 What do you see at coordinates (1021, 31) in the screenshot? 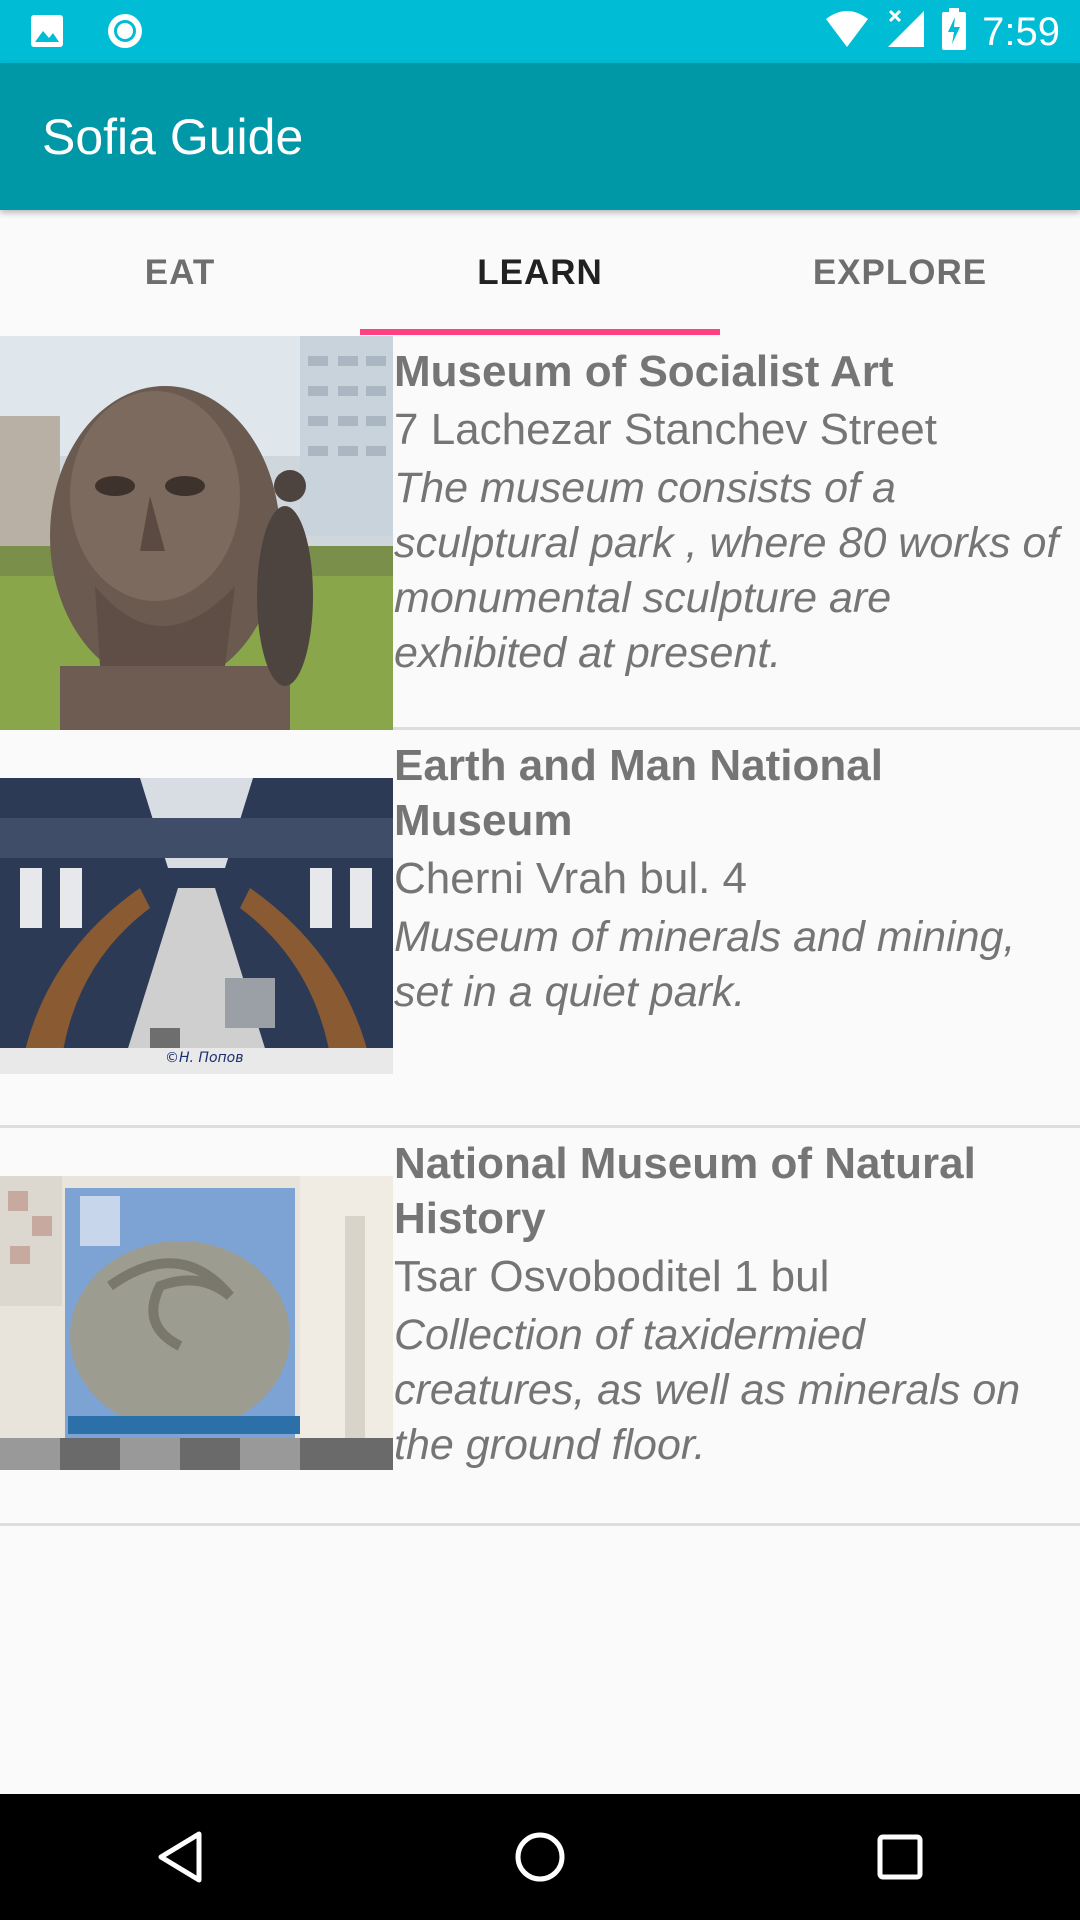
I see `status-time: 7:59` at bounding box center [1021, 31].